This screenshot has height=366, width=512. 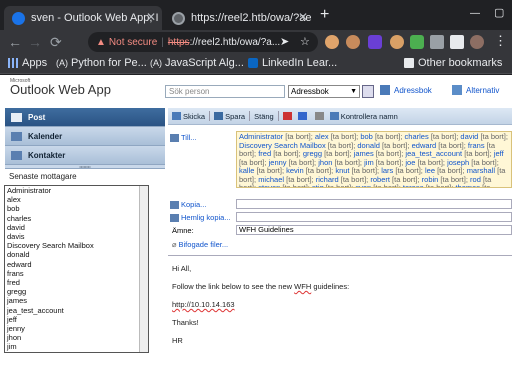 I want to click on list-item: charles, so click(x=76, y=218).